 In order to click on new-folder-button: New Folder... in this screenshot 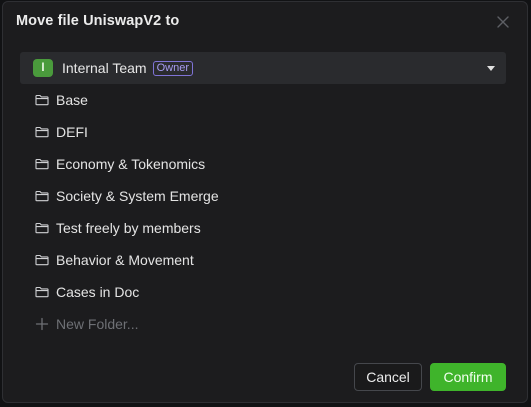, I will do `click(263, 324)`.